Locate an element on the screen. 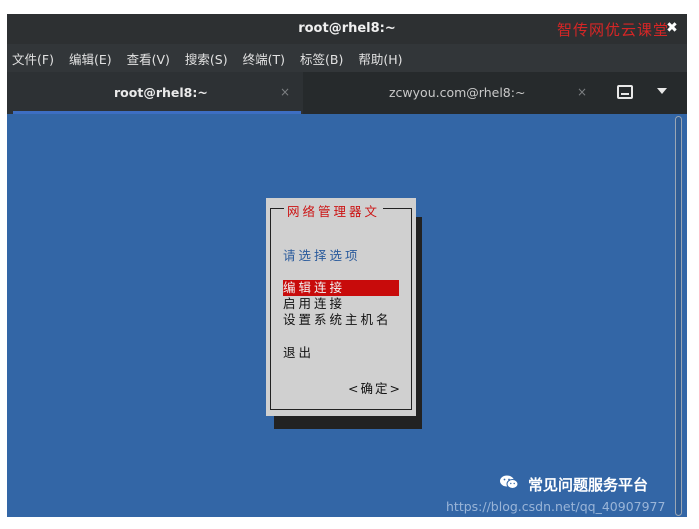 The width and height of the screenshot is (699, 529). wechat-icon is located at coordinates (509, 482).